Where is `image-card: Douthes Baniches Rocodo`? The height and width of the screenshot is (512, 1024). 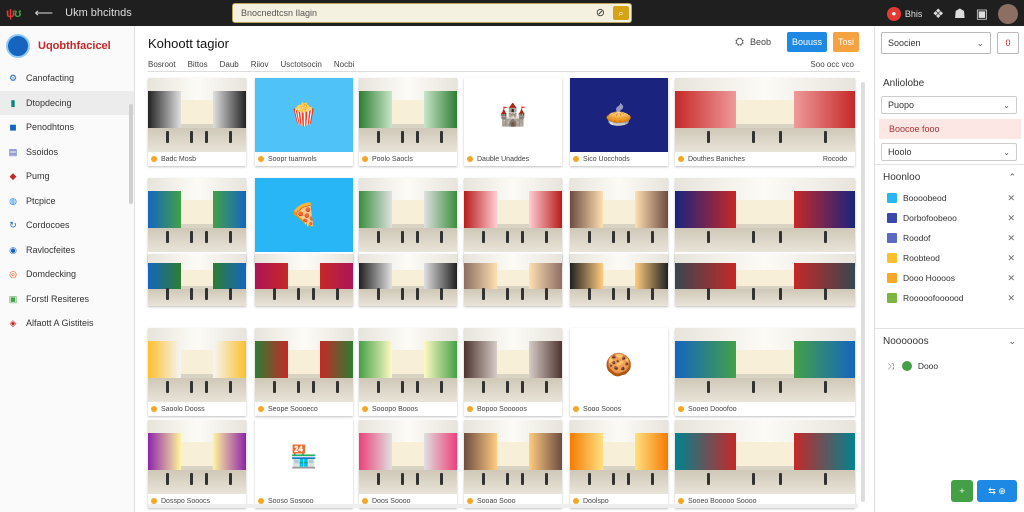
image-card: Douthes Baniches Rocodo is located at coordinates (765, 122).